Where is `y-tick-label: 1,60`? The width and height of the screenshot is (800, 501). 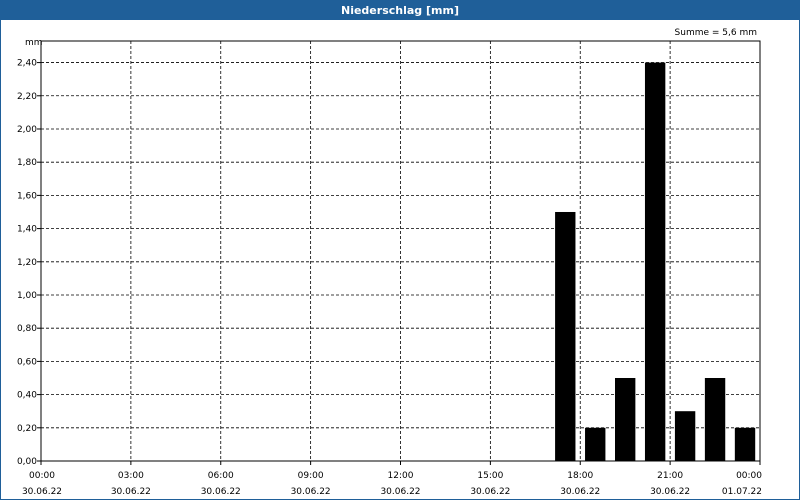 y-tick-label: 1,60 is located at coordinates (27, 196).